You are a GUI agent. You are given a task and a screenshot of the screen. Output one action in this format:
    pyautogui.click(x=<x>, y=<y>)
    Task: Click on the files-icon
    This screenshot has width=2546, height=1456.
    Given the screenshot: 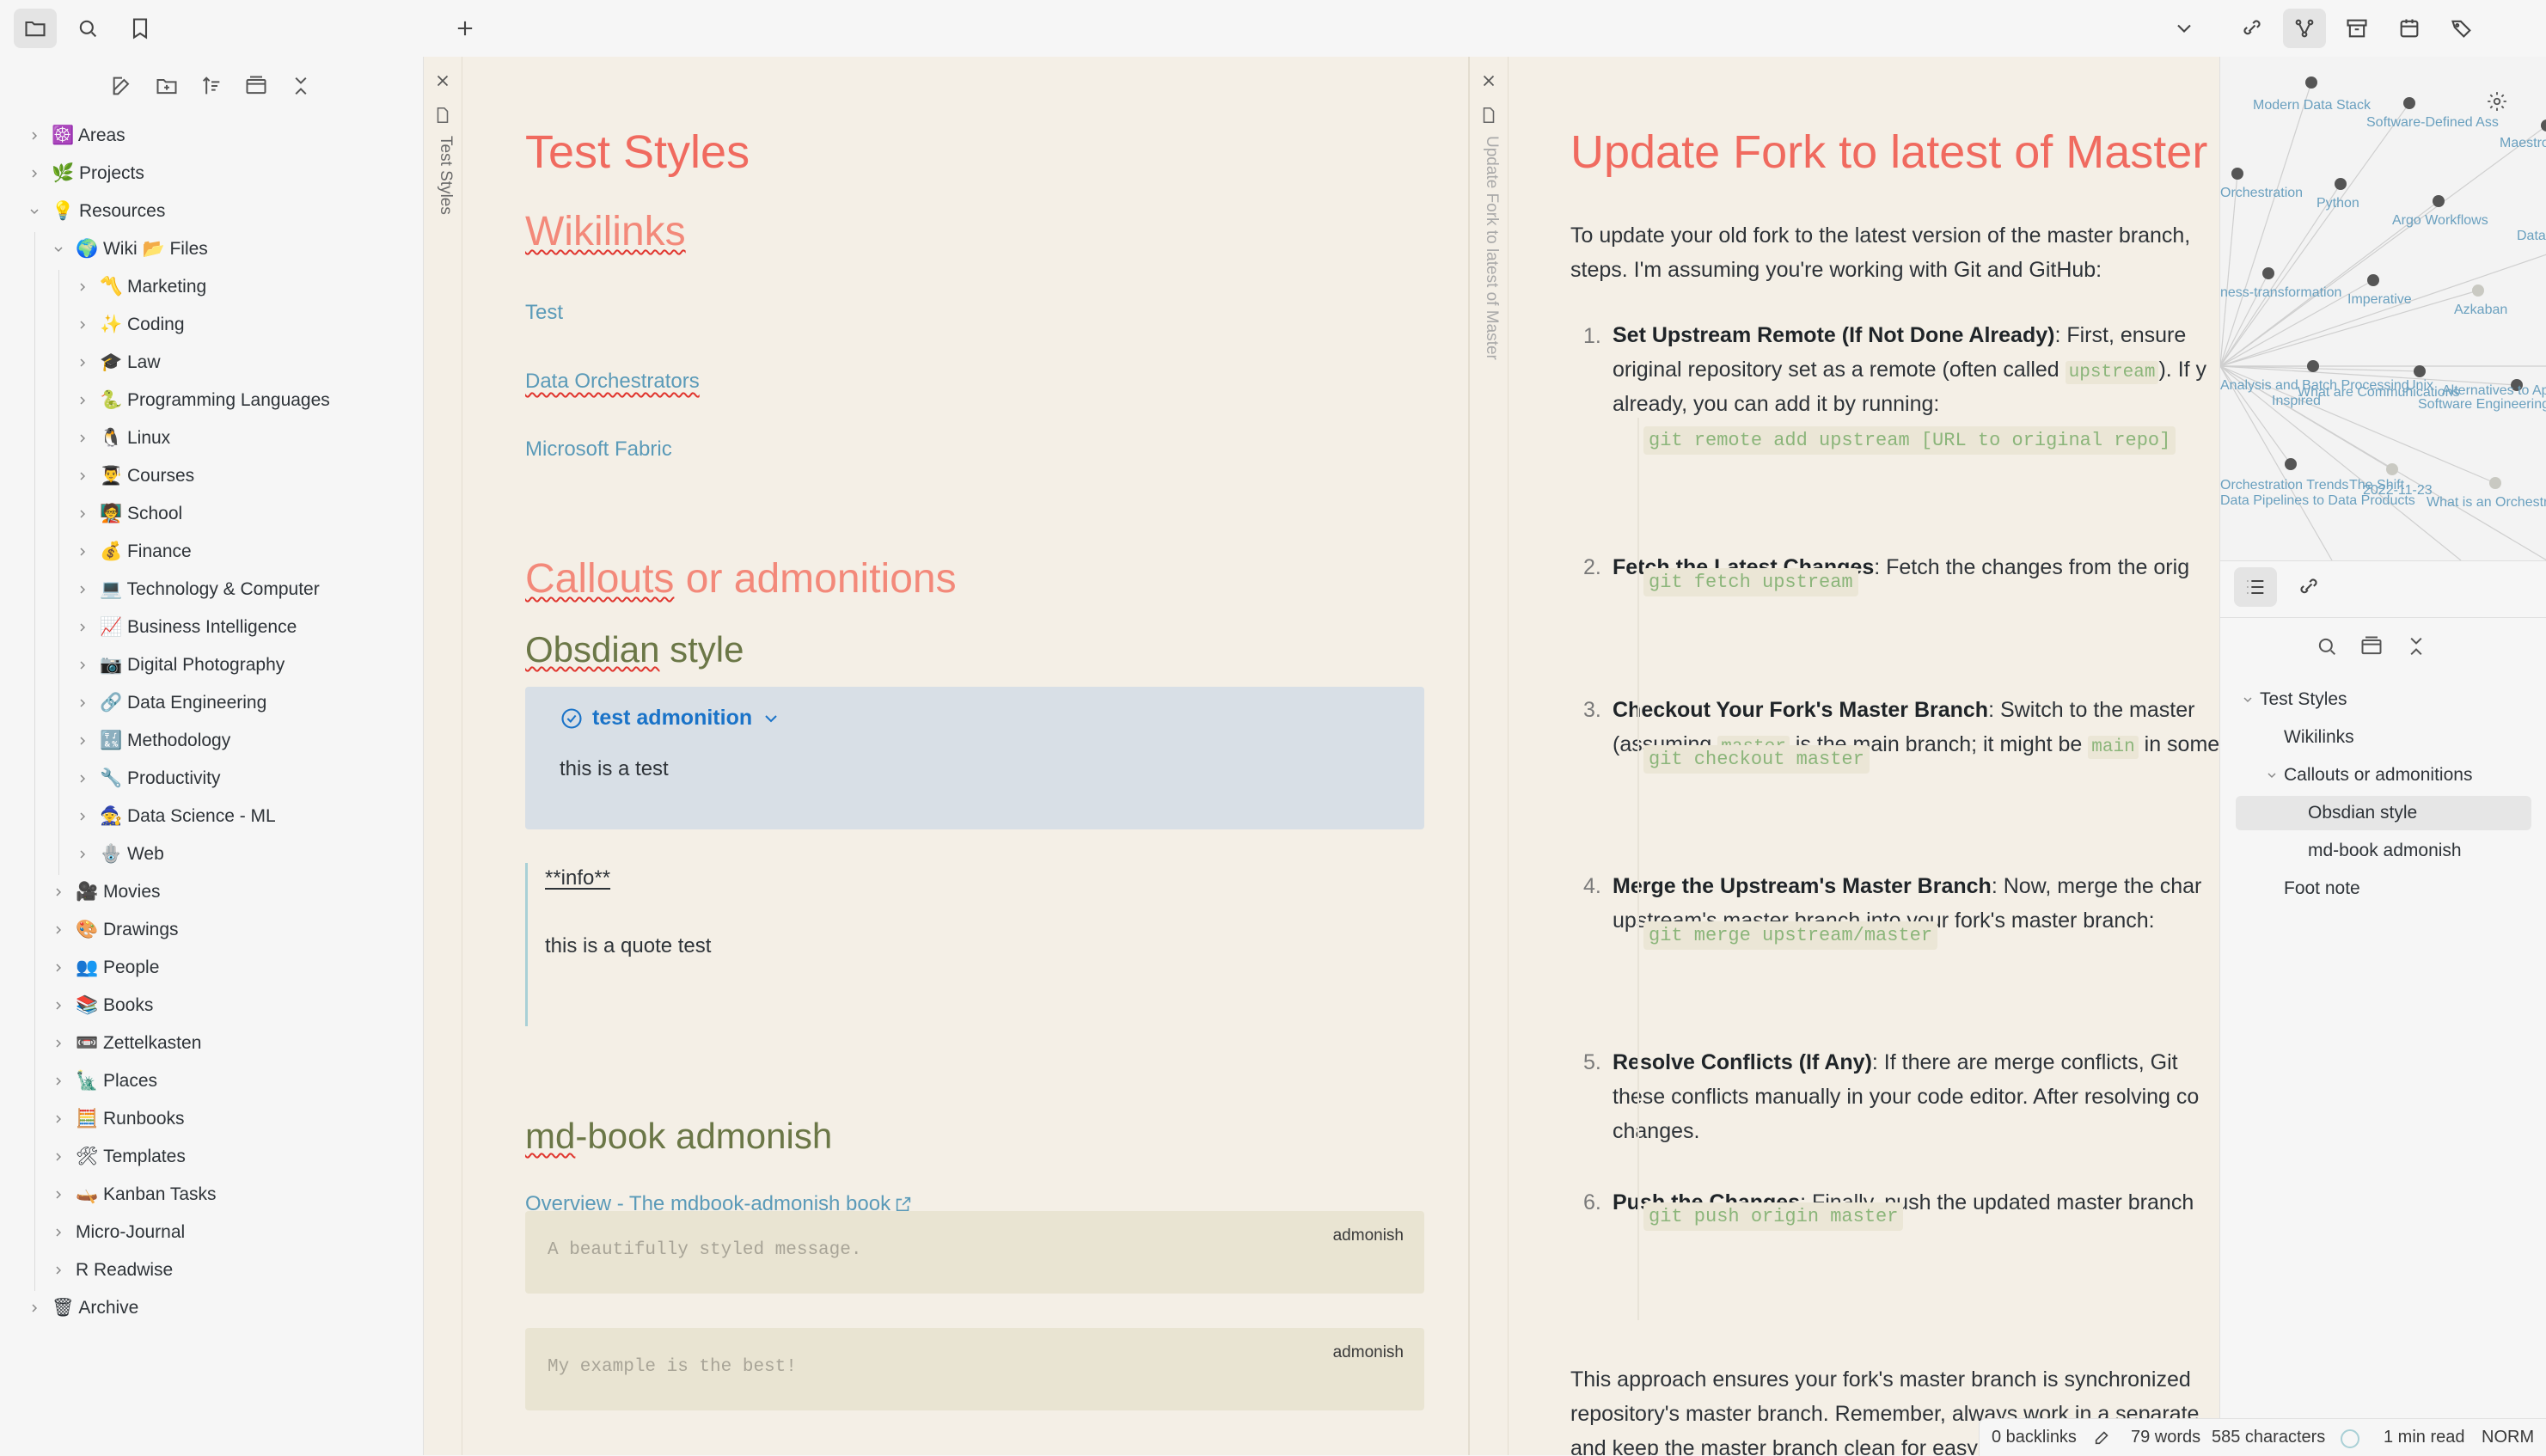 What is the action you would take?
    pyautogui.click(x=35, y=28)
    